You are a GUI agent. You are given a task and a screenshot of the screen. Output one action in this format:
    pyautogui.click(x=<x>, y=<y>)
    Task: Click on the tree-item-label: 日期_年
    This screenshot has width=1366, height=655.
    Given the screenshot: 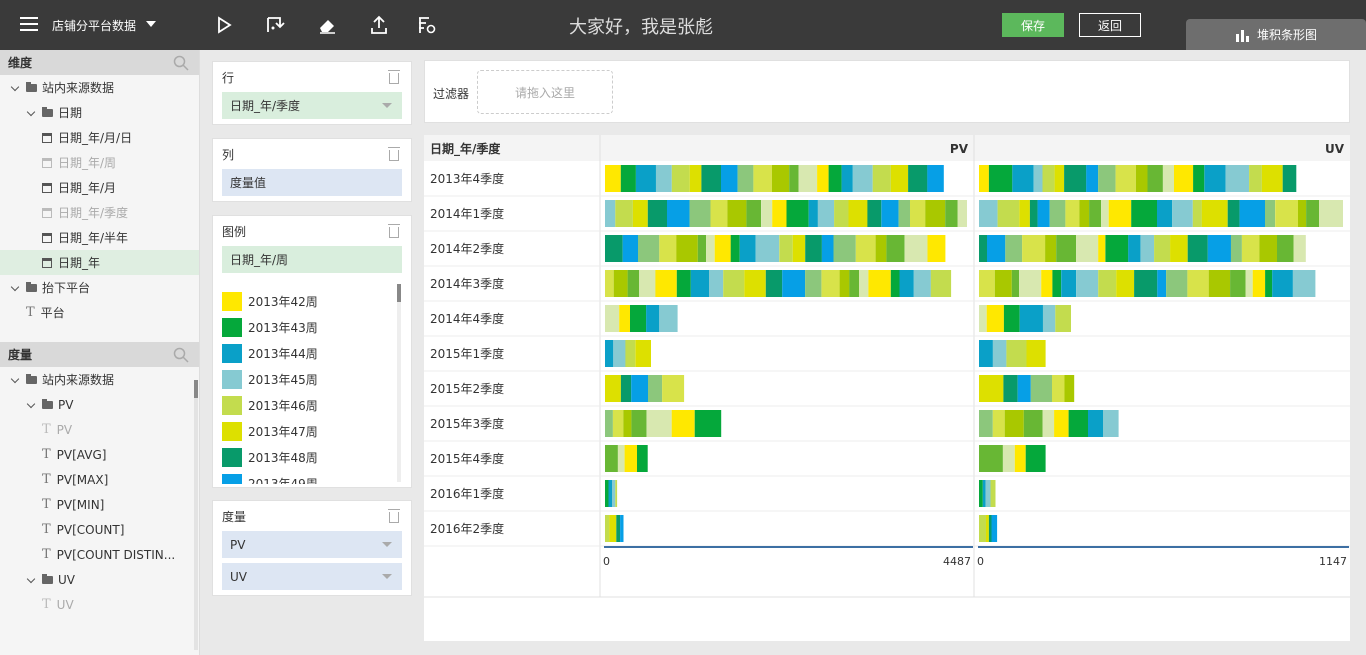 What is the action you would take?
    pyautogui.click(x=79, y=263)
    